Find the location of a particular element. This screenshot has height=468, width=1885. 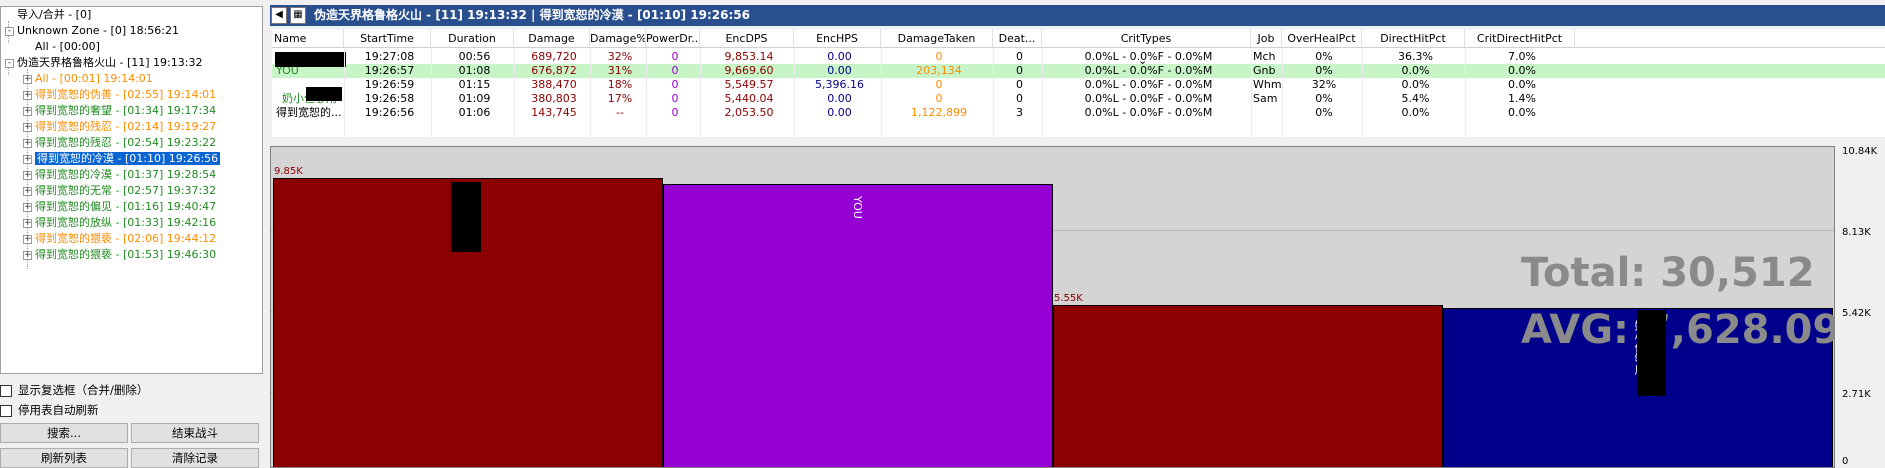

column-header: Job is located at coordinates (1266, 38).